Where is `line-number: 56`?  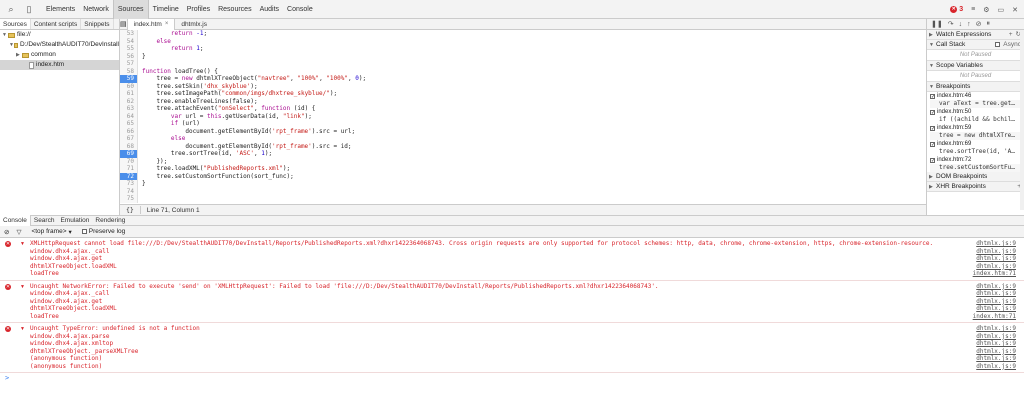
line-number: 56 is located at coordinates (129, 56).